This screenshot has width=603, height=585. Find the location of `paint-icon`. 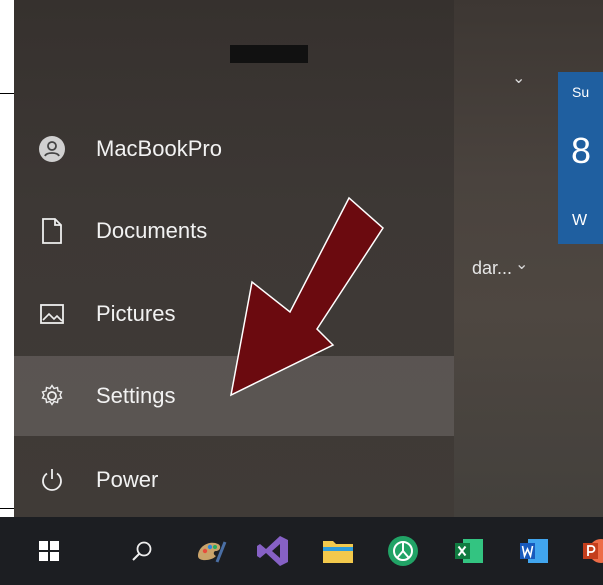

paint-icon is located at coordinates (210, 551).